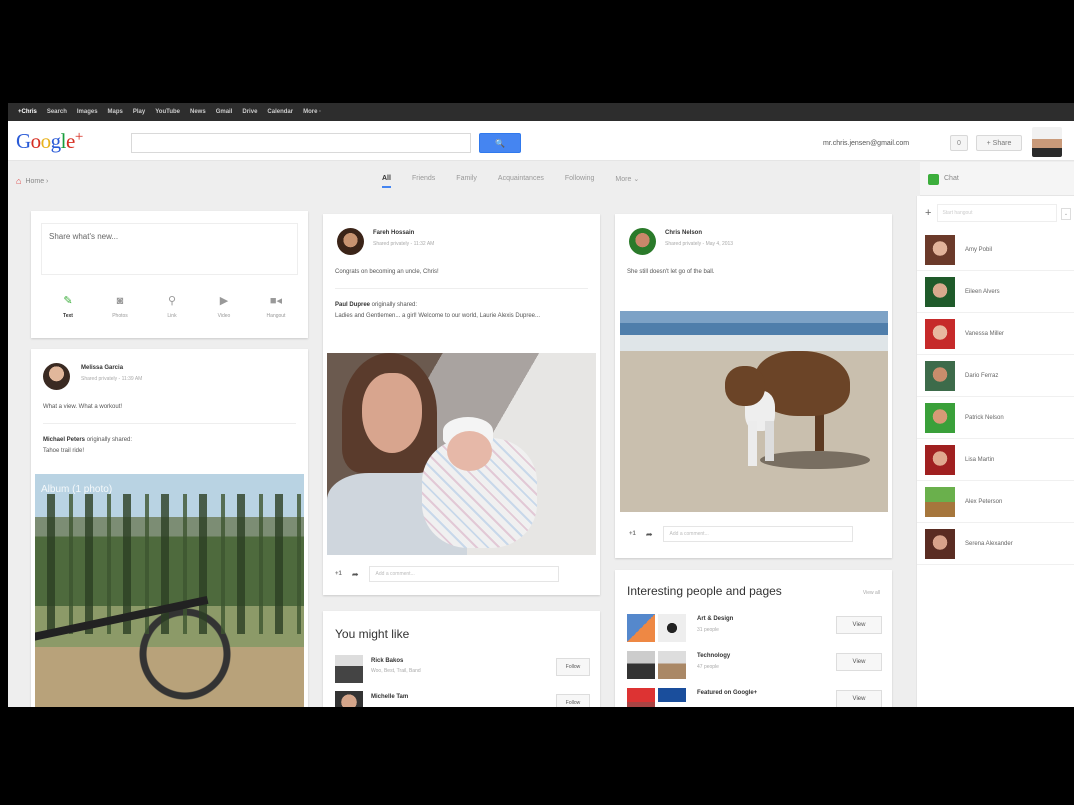  What do you see at coordinates (102, 368) in the screenshot?
I see `author-name: Melissa Garcia` at bounding box center [102, 368].